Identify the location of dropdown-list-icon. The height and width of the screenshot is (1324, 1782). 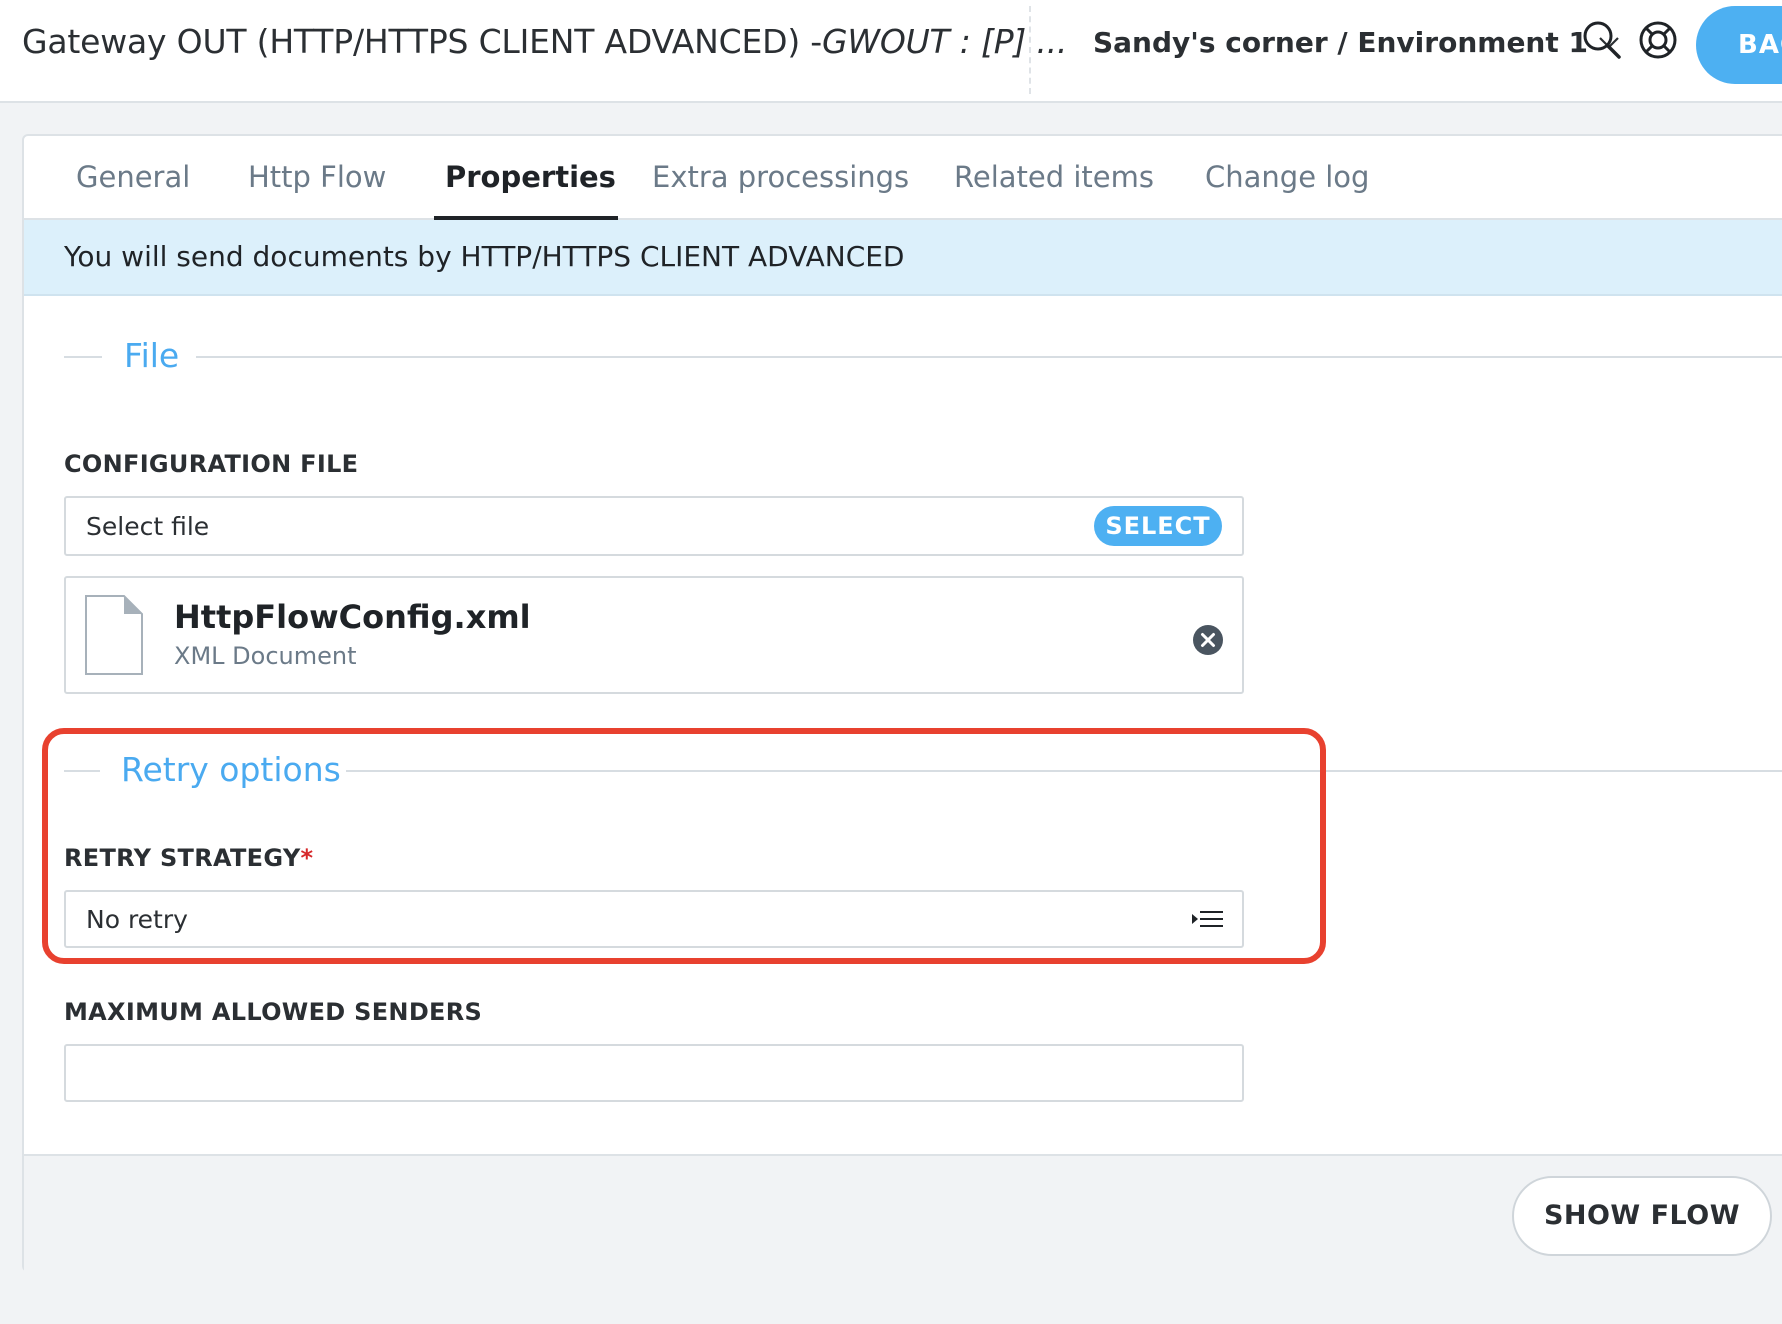
(1208, 922).